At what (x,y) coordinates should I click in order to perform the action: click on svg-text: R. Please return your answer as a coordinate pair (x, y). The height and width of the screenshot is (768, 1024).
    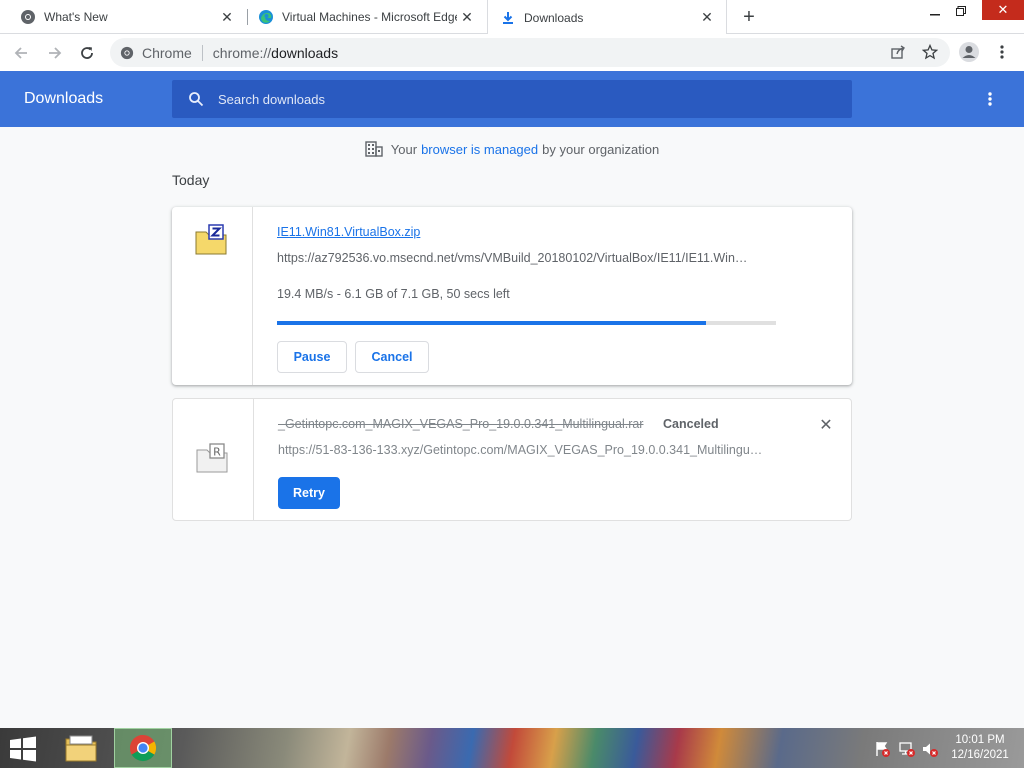
    Looking at the image, I should click on (217, 452).